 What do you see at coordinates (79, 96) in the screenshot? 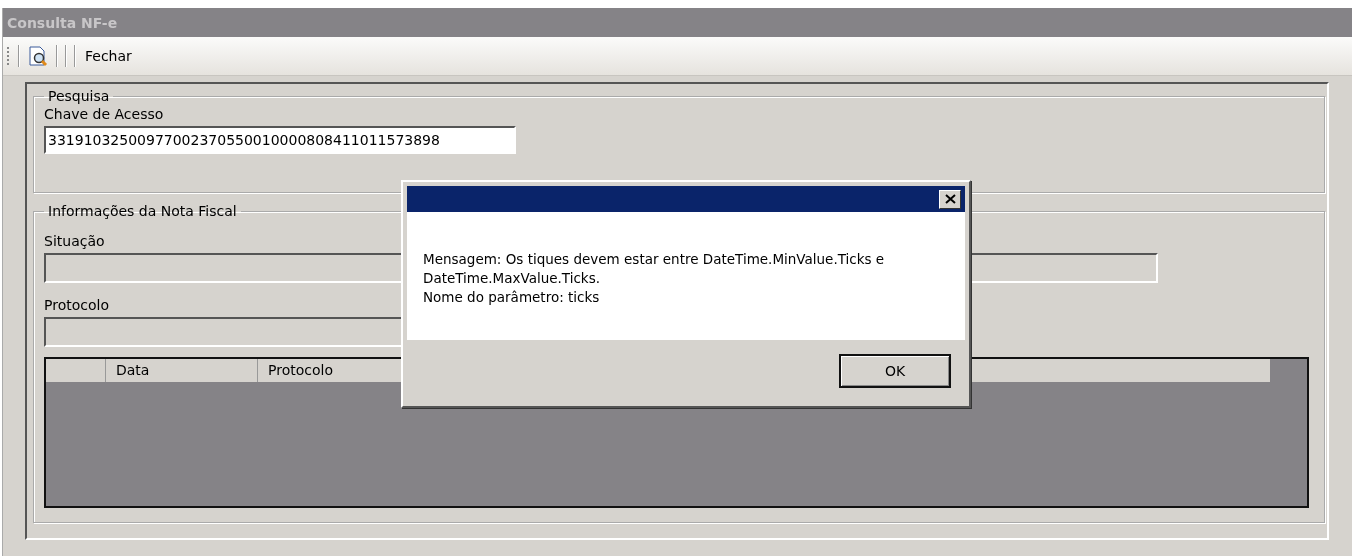
I see `group-title: Pesquisa` at bounding box center [79, 96].